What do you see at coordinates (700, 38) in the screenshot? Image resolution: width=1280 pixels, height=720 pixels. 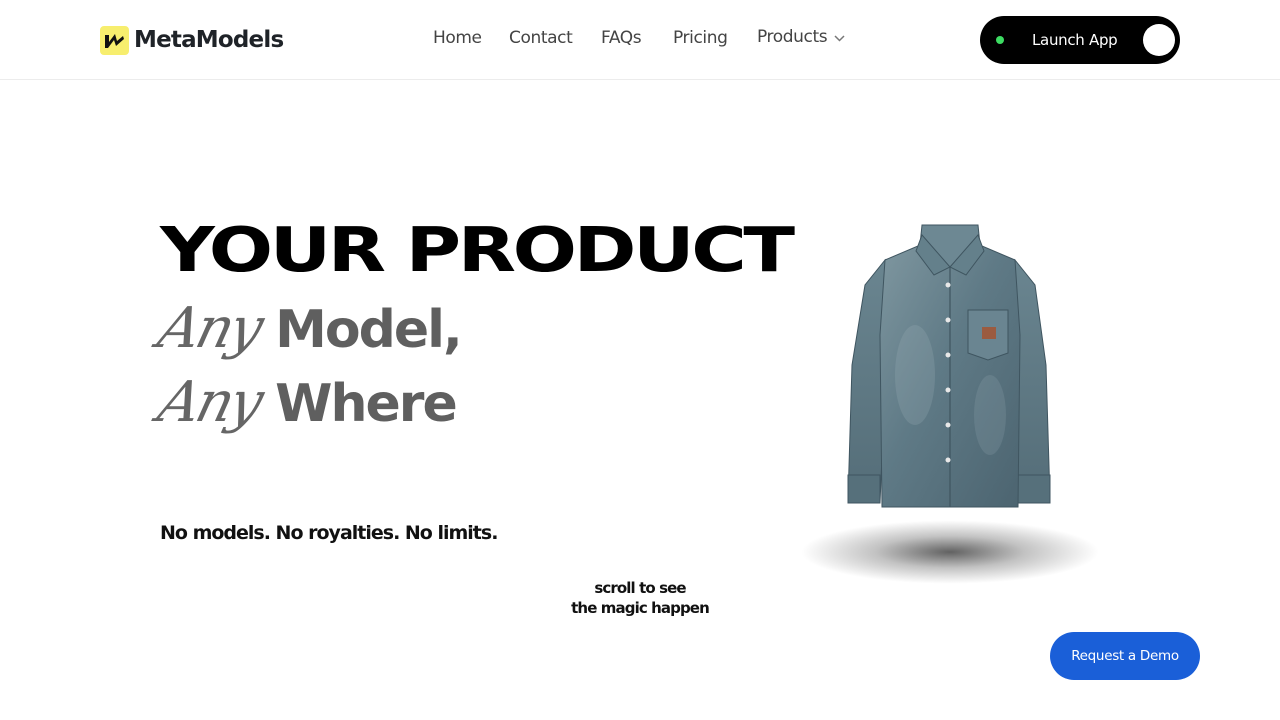 I see `nav-pricing: Pricing` at bounding box center [700, 38].